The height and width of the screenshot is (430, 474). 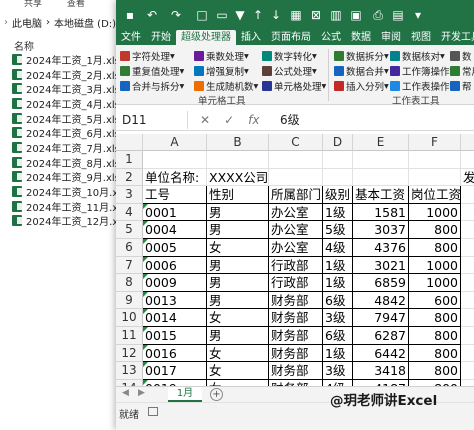 What do you see at coordinates (238, 177) in the screenshot?
I see `unit-value-cell: XXXX公司` at bounding box center [238, 177].